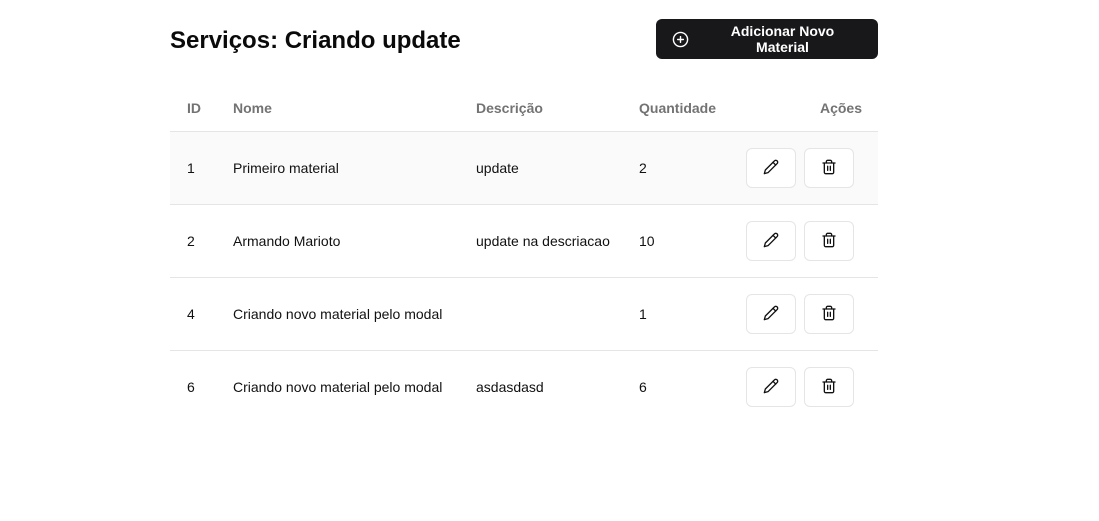 This screenshot has height=521, width=1099. I want to click on cell-quantidade: 1, so click(689, 314).